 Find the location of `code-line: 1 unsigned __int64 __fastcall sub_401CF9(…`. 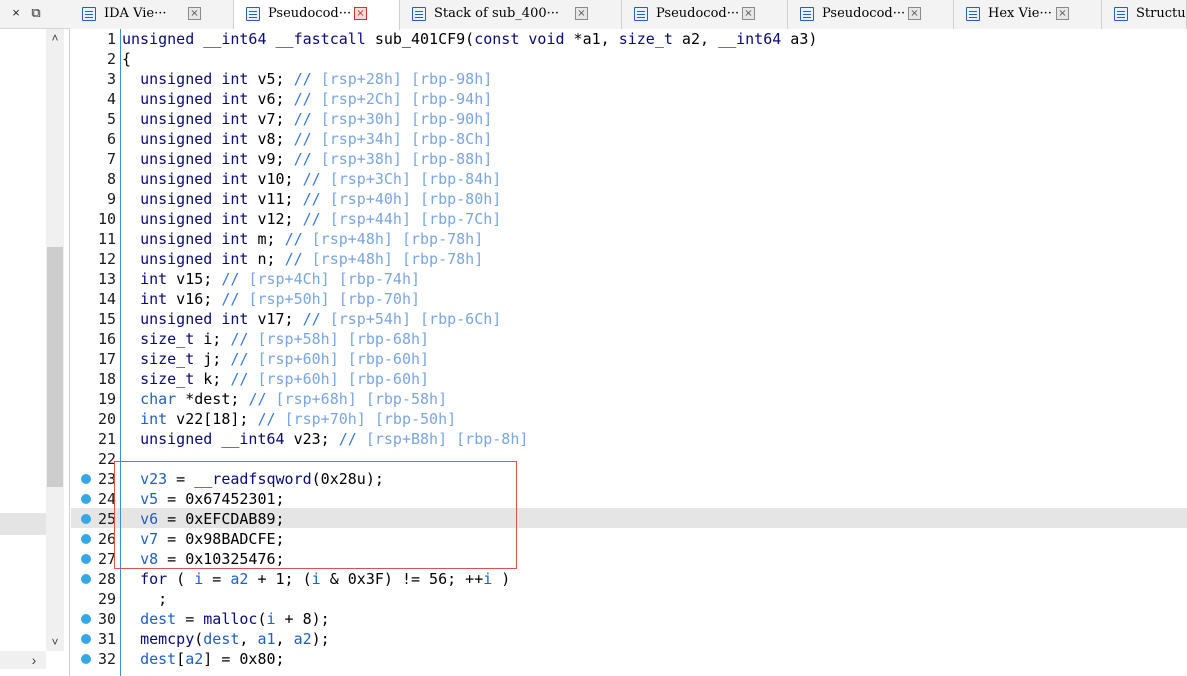

code-line: 1 unsigned __int64 __fastcall sub_401CF9(… is located at coordinates (629, 39).